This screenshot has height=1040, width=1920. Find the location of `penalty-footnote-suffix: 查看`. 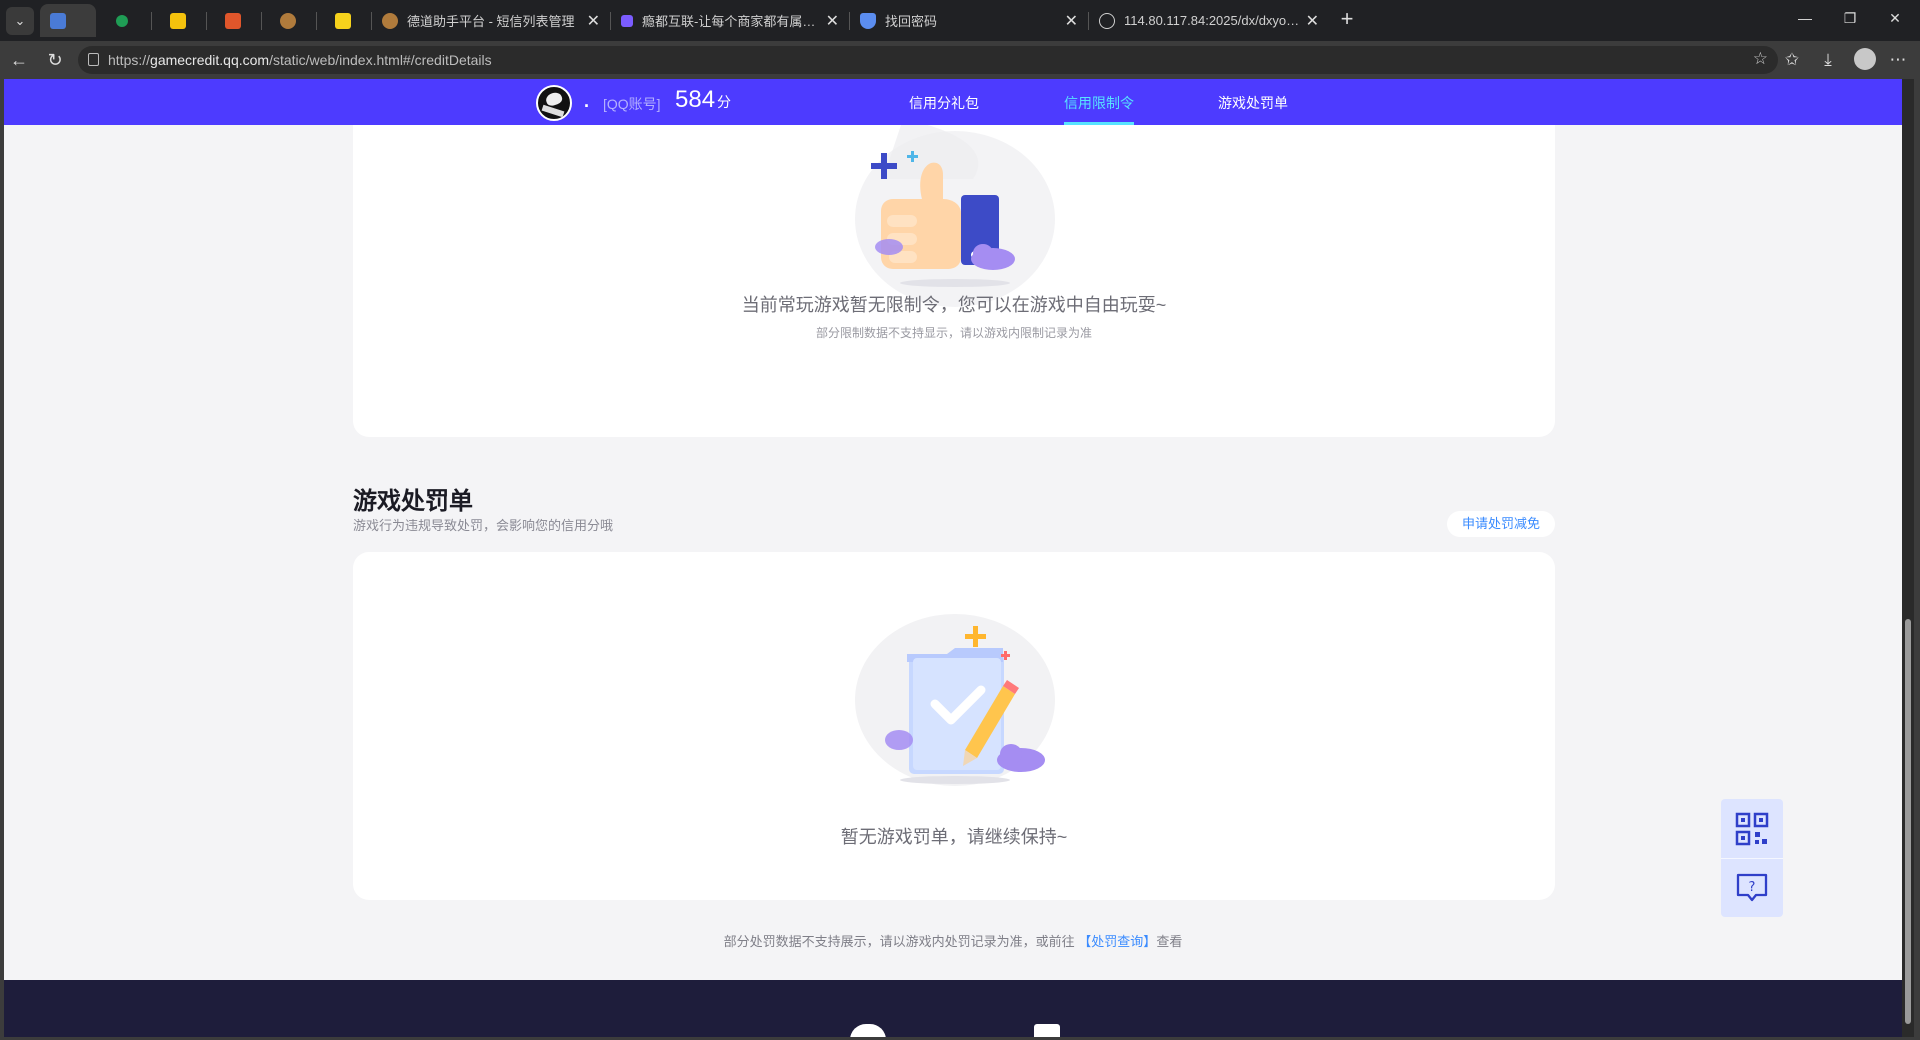

penalty-footnote-suffix: 查看 is located at coordinates (1169, 941).